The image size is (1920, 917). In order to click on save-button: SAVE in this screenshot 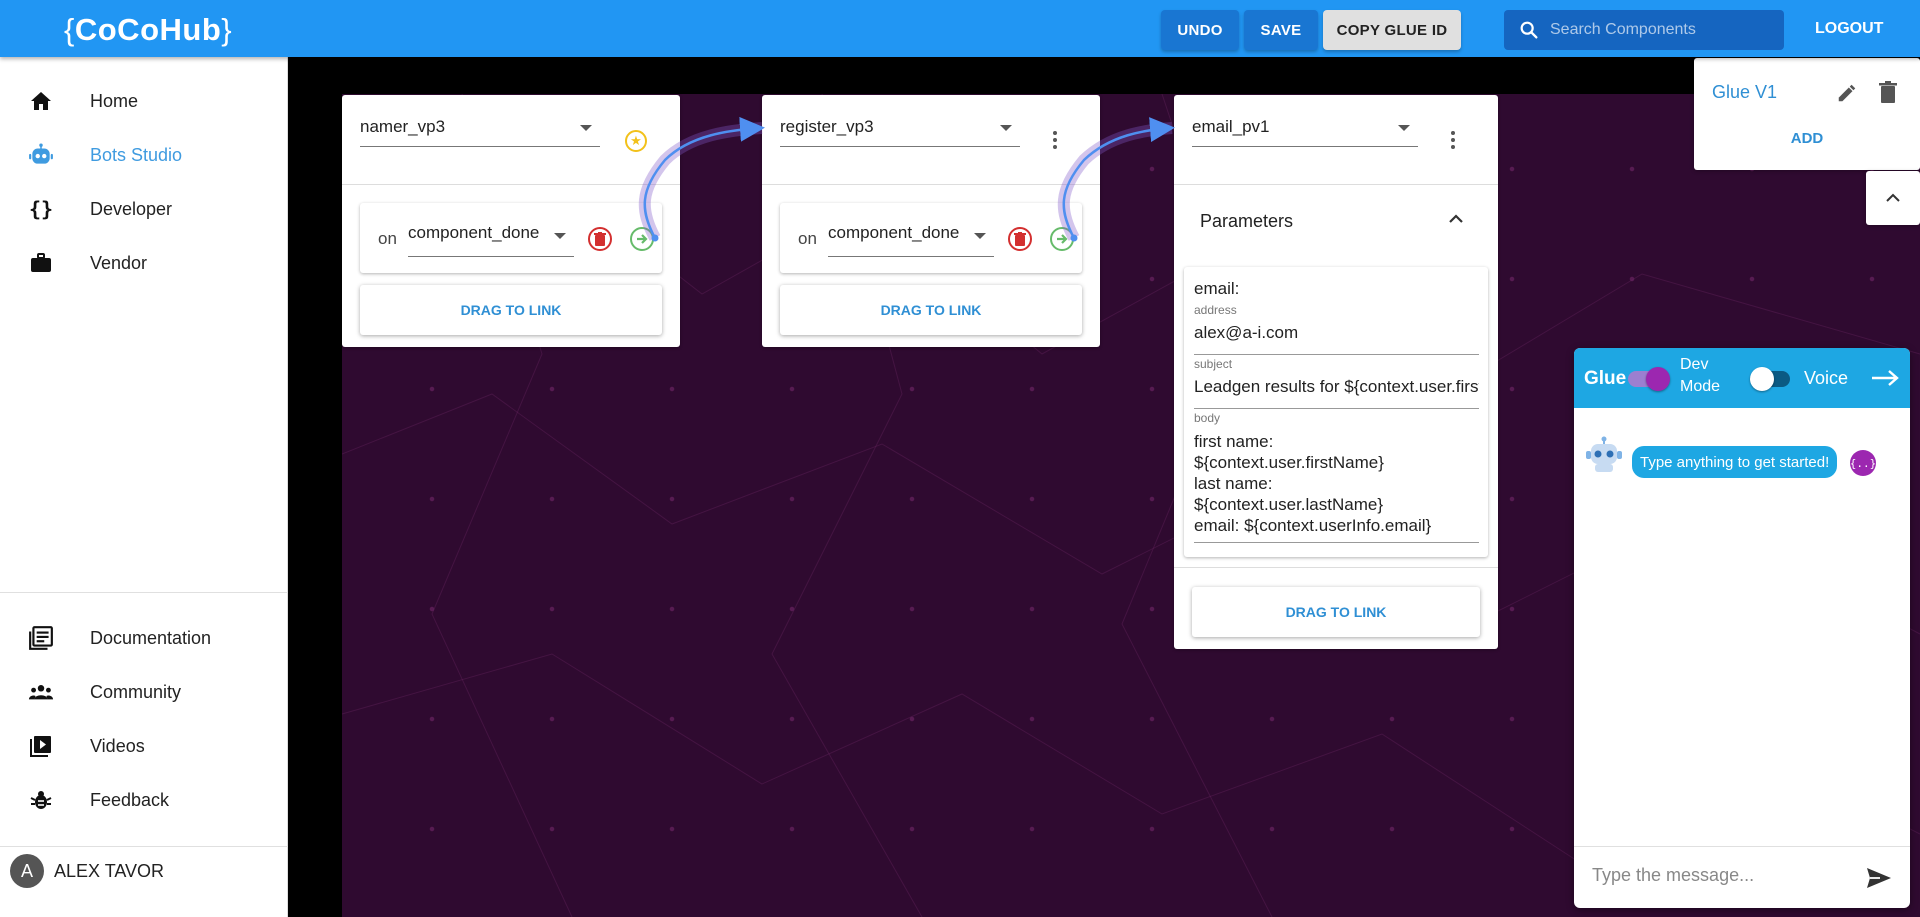, I will do `click(1281, 30)`.